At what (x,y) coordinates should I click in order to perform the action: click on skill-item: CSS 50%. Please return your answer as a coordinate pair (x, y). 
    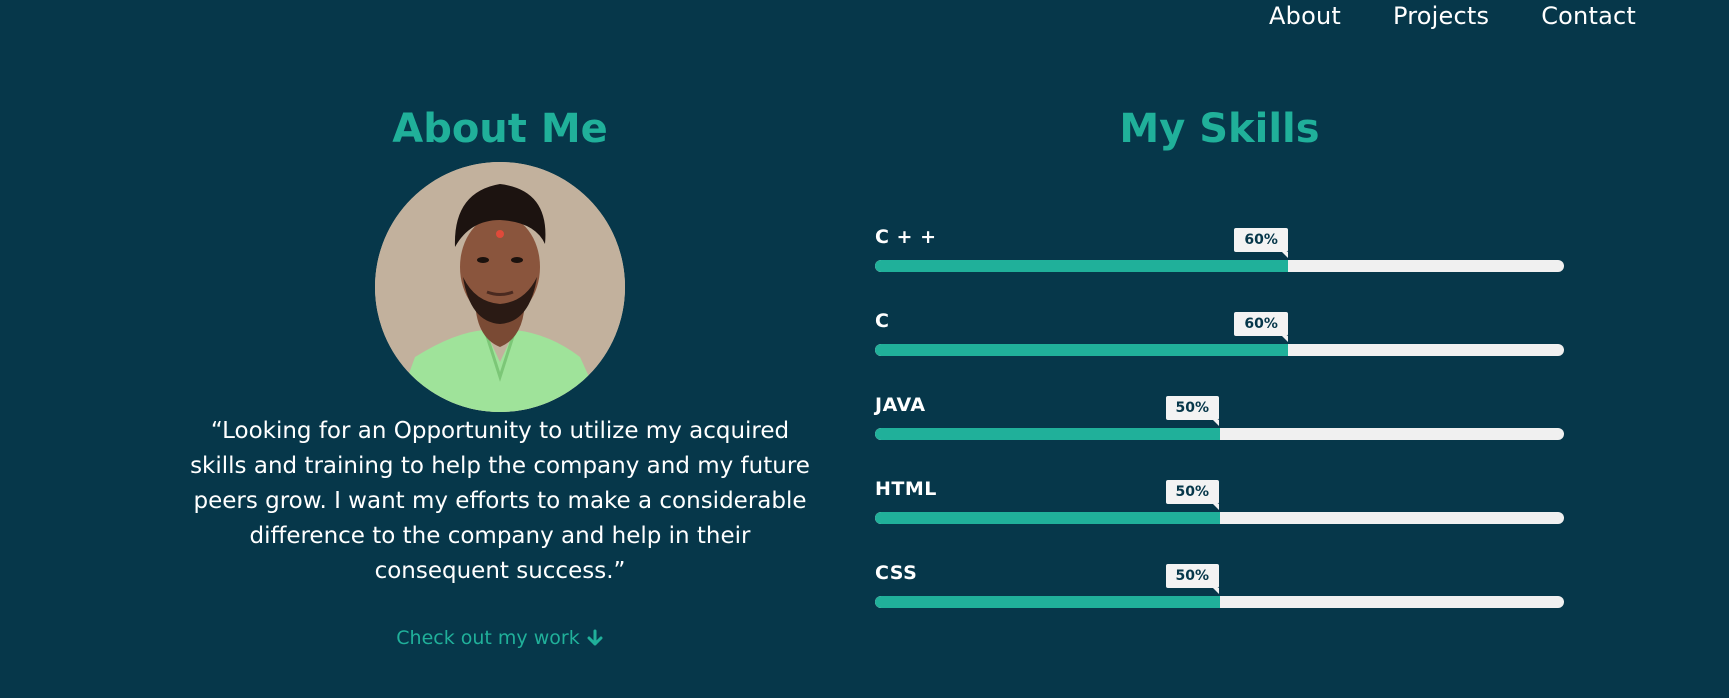
    Looking at the image, I should click on (1219, 587).